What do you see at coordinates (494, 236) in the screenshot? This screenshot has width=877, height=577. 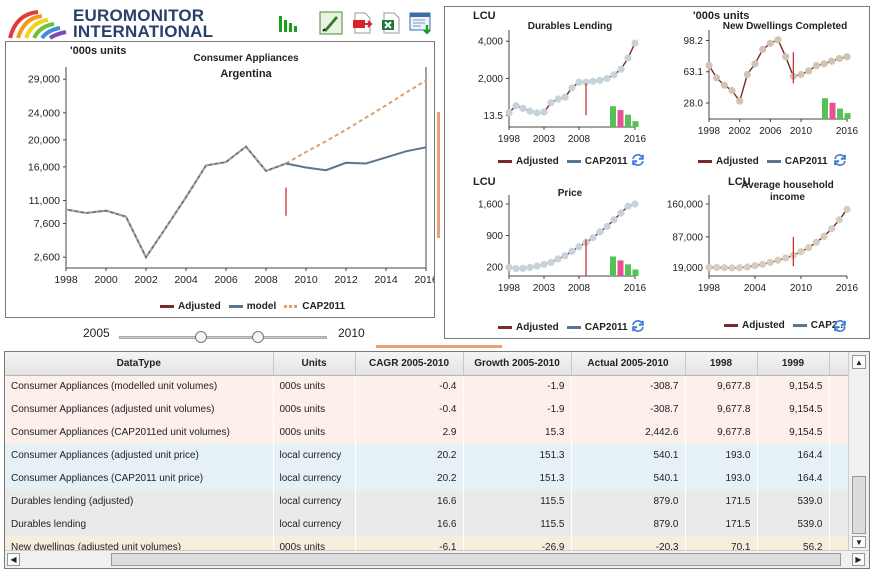 I see `y-tick-label: 900` at bounding box center [494, 236].